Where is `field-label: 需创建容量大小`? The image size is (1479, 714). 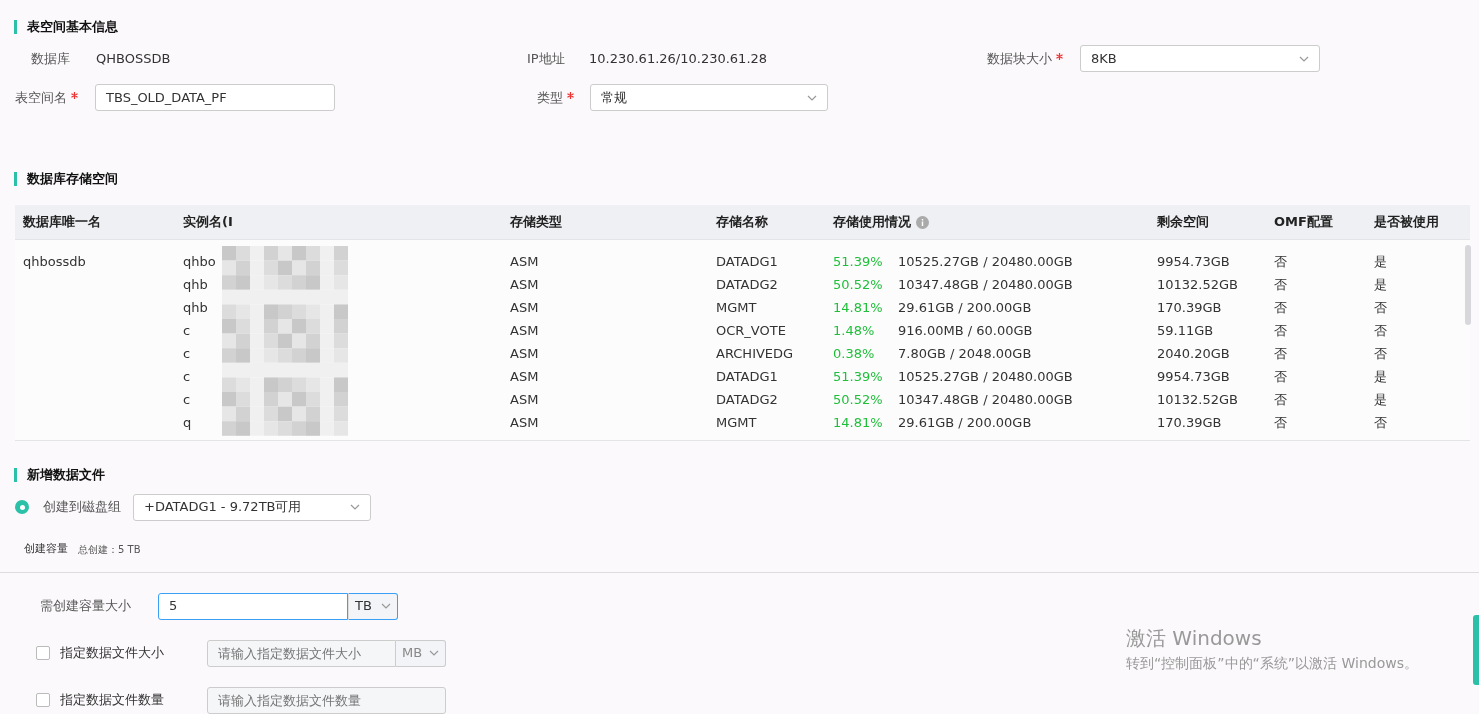 field-label: 需创建容量大小 is located at coordinates (86, 606).